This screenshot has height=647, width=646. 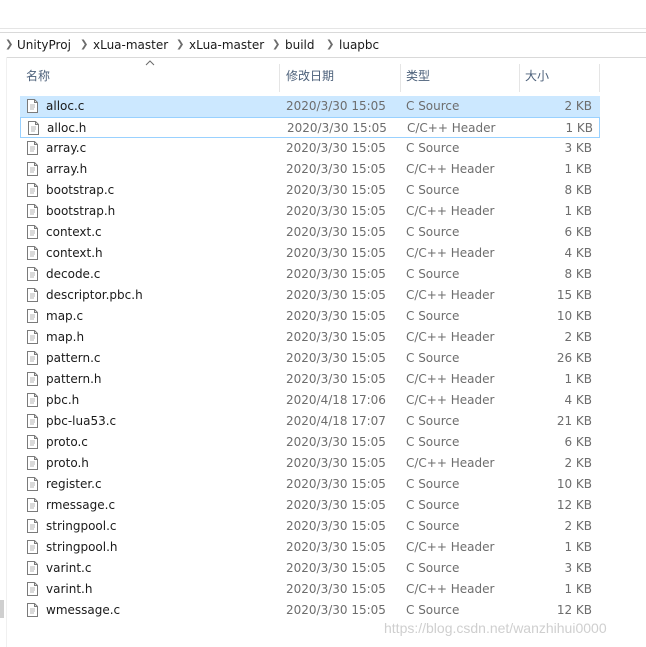 I want to click on file-row: map.h 2020/3/30 15:05 C/C++ Header 2 KB, so click(x=310, y=337).